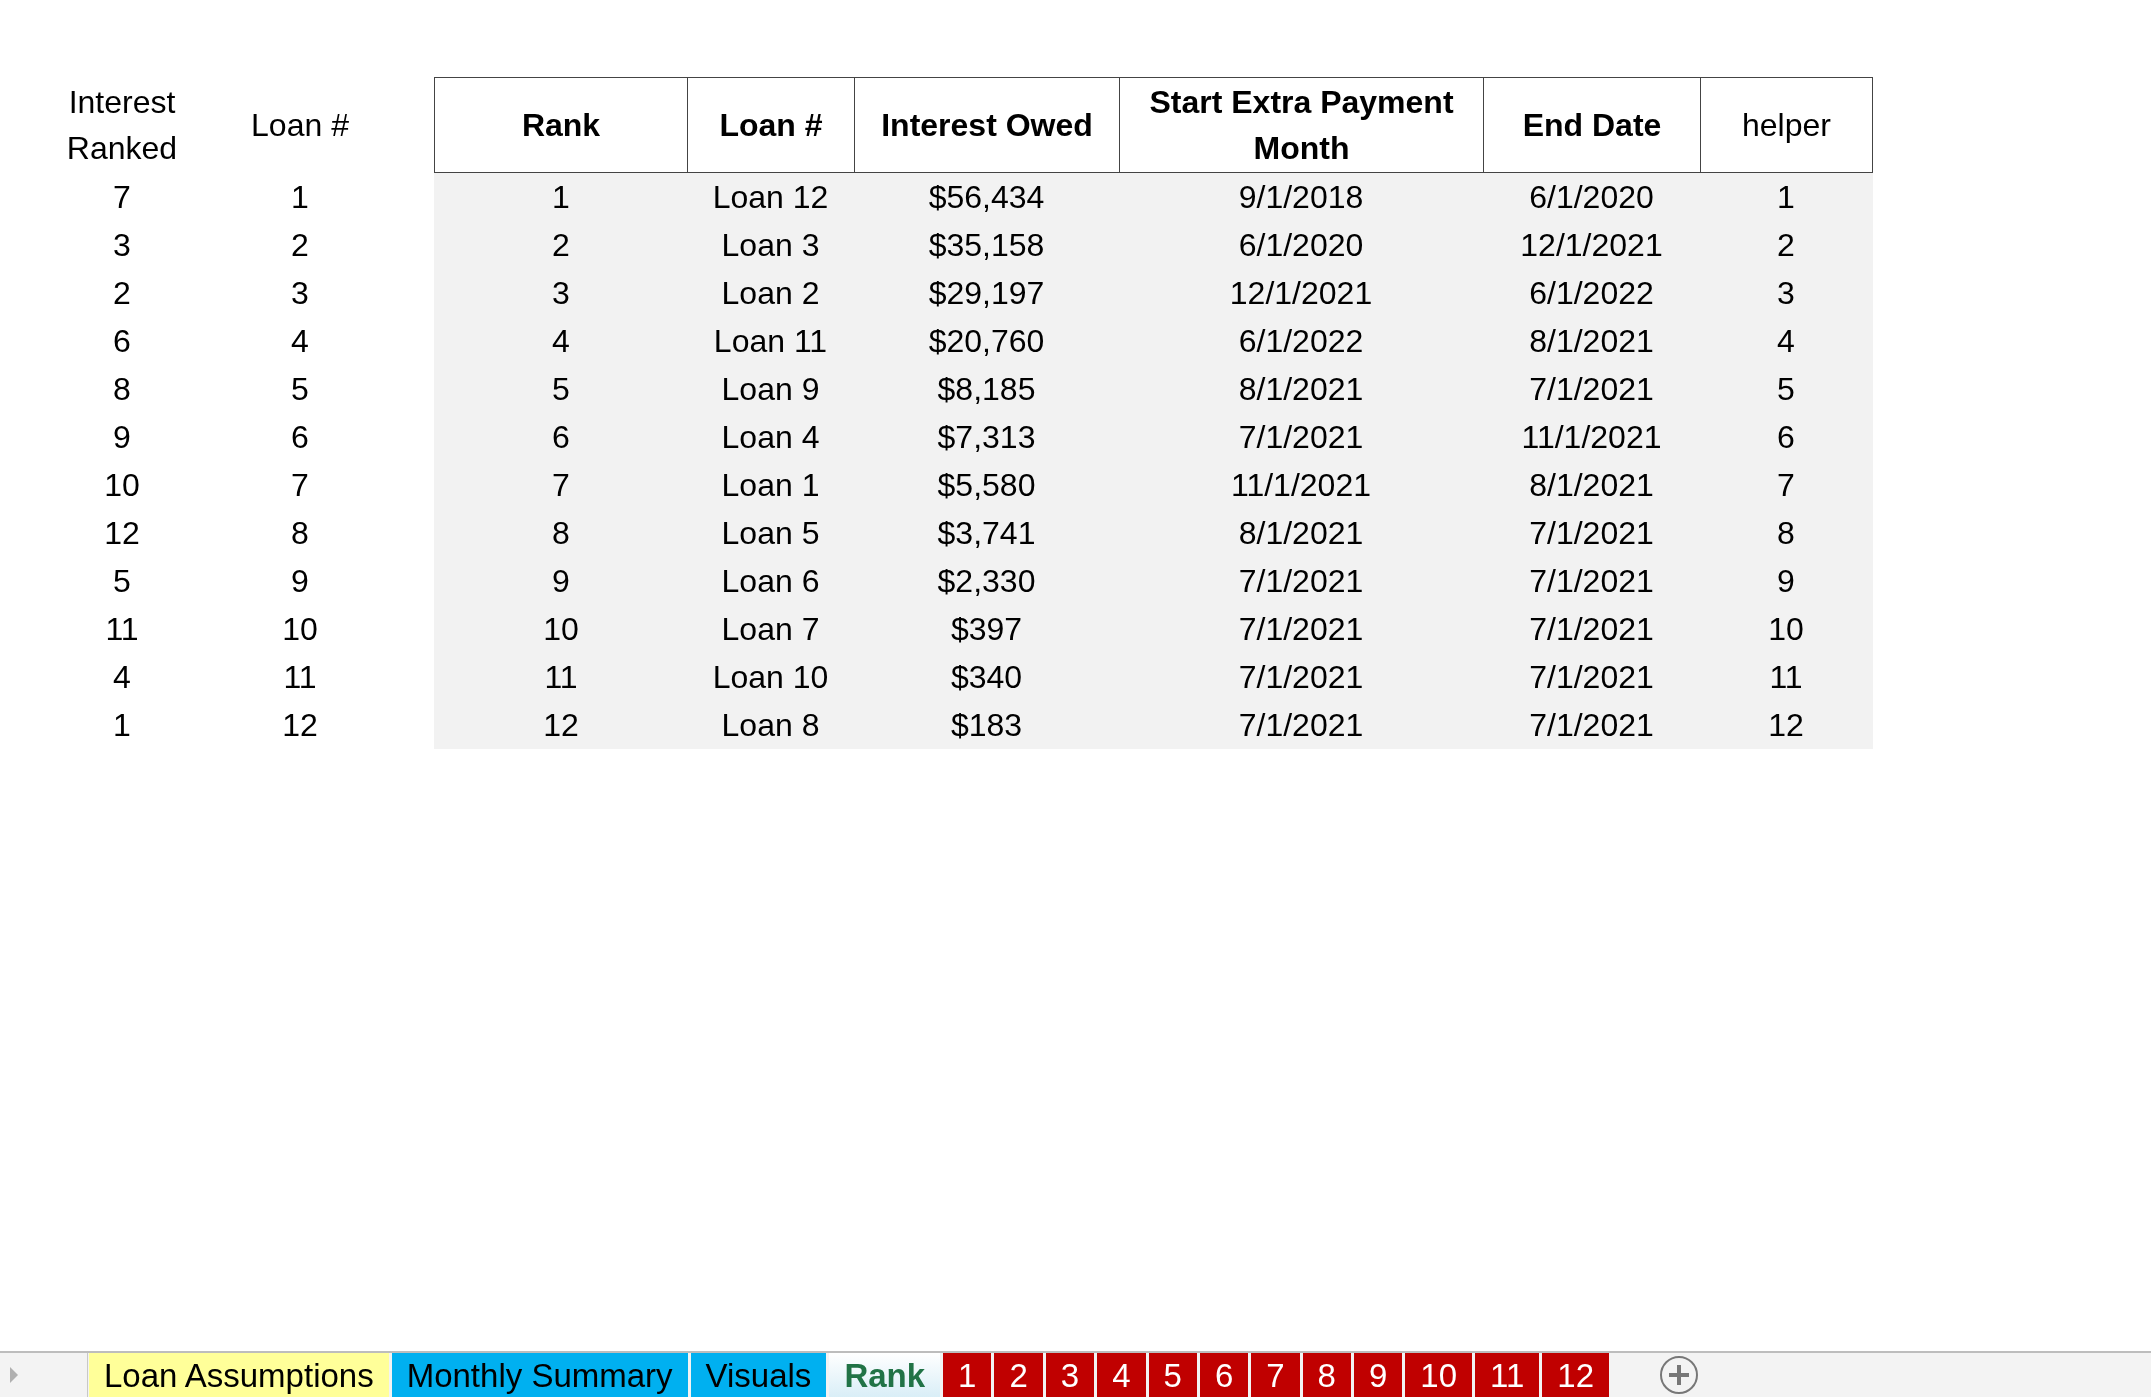 The image size is (2151, 1397). I want to click on column-header: End Date, so click(1591, 125).